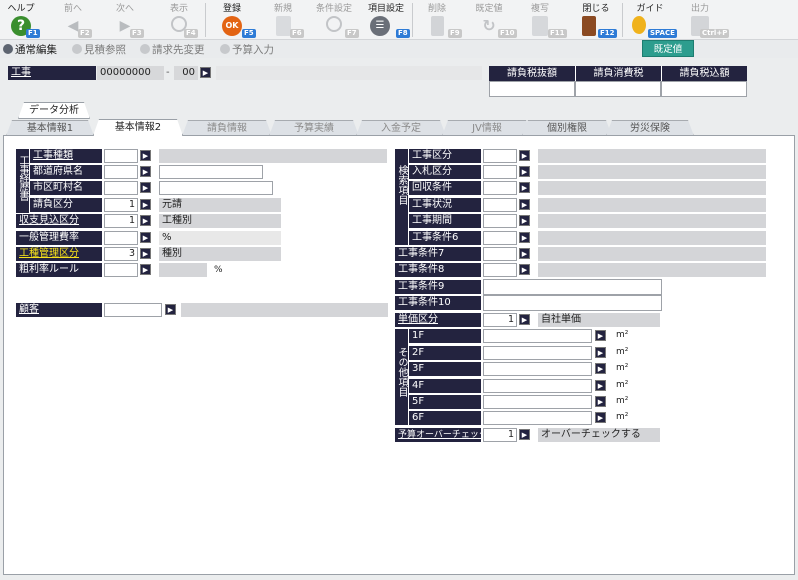 The width and height of the screenshot is (798, 580). Describe the element at coordinates (441, 435) in the screenshot. I see `label-budget-over-check: 予算オーバーチェック` at that location.